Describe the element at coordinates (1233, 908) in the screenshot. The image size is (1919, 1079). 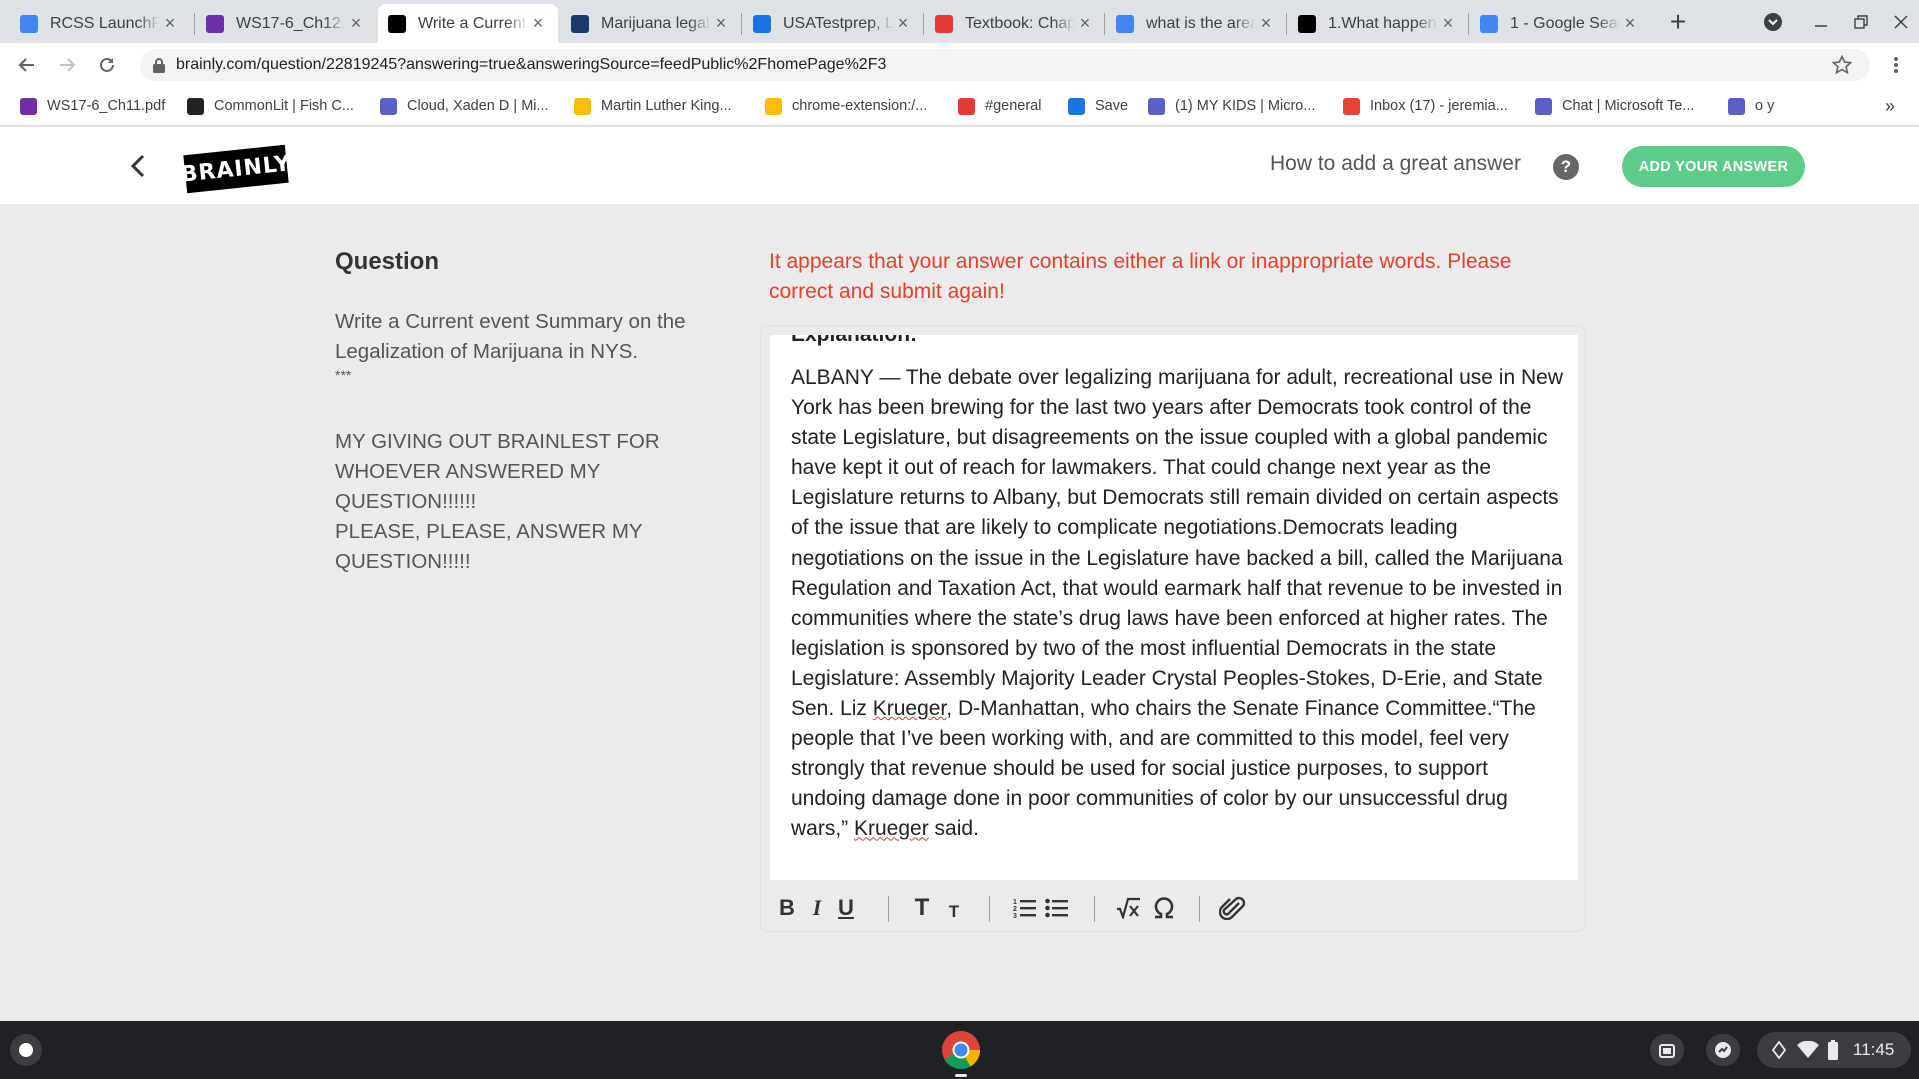
I see `attachment-icon` at that location.